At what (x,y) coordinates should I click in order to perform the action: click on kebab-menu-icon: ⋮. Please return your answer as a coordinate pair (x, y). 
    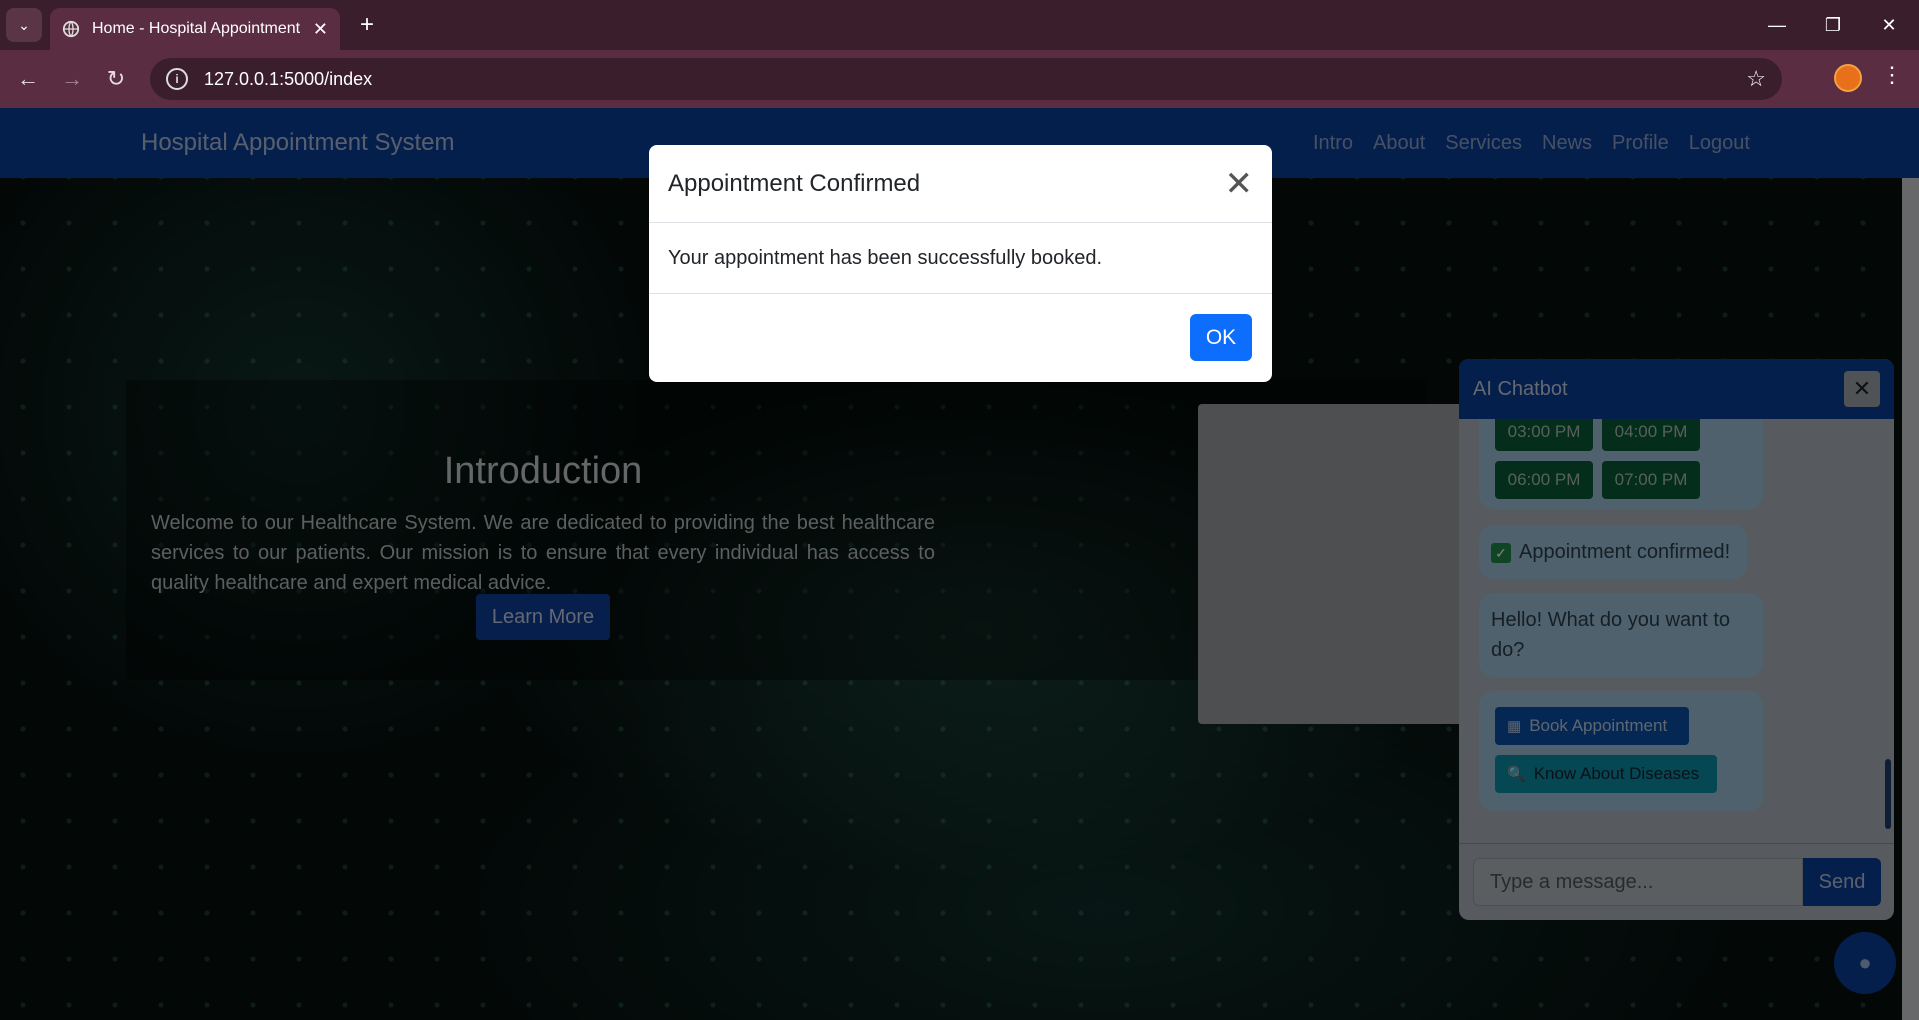
    Looking at the image, I should click on (1892, 75).